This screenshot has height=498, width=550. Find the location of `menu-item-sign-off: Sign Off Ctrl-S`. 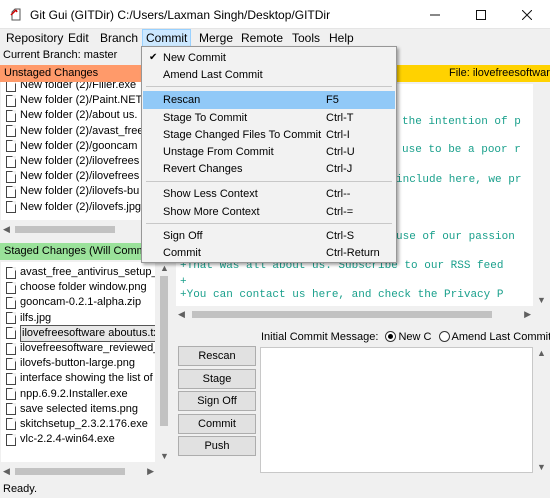

menu-item-sign-off: Sign Off Ctrl-S is located at coordinates (269, 236).